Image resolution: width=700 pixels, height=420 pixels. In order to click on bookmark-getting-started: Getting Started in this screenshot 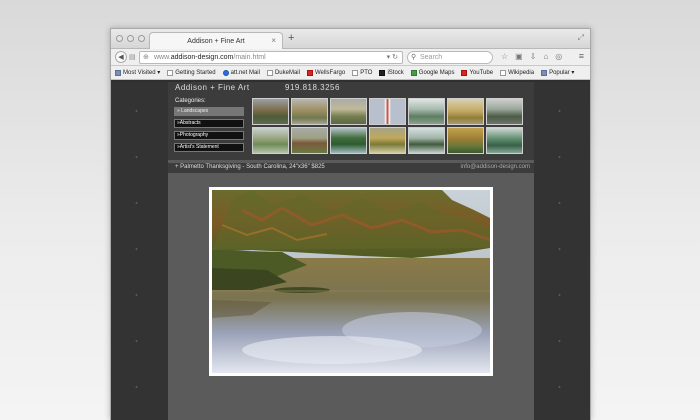, I will do `click(191, 72)`.